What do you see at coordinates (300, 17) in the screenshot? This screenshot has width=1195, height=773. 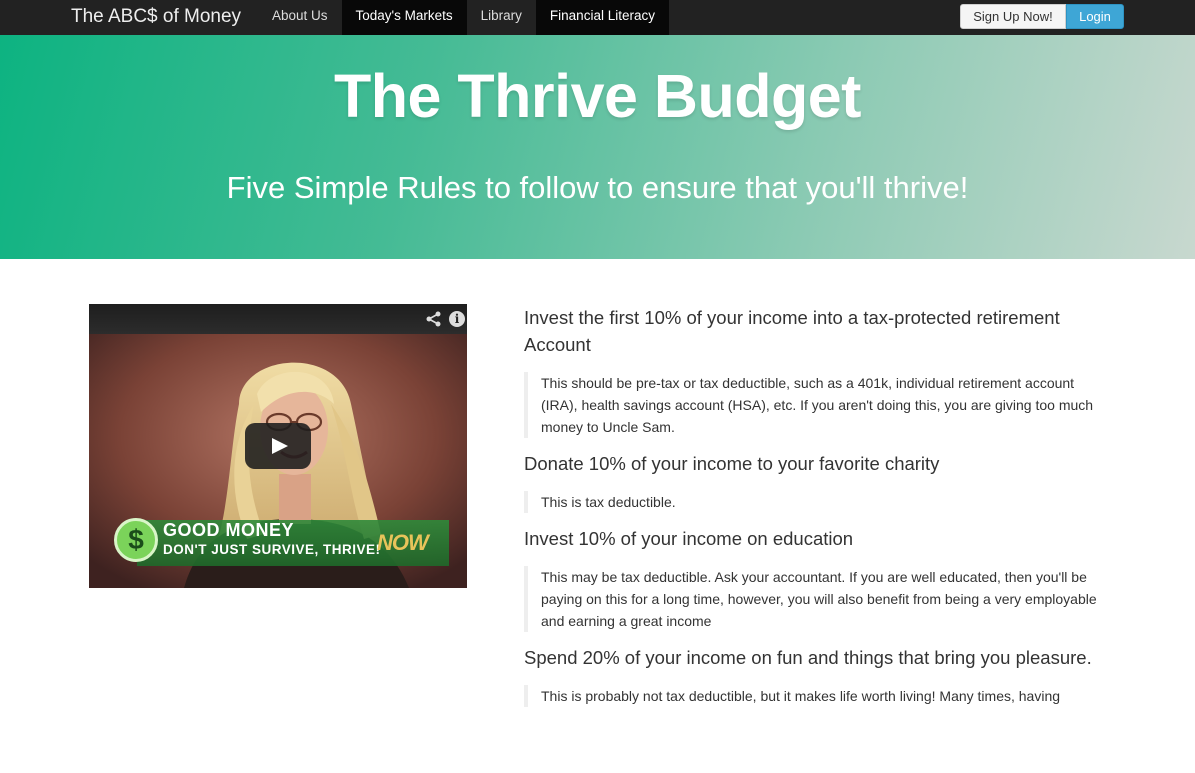 I see `nav-about-us: About Us` at bounding box center [300, 17].